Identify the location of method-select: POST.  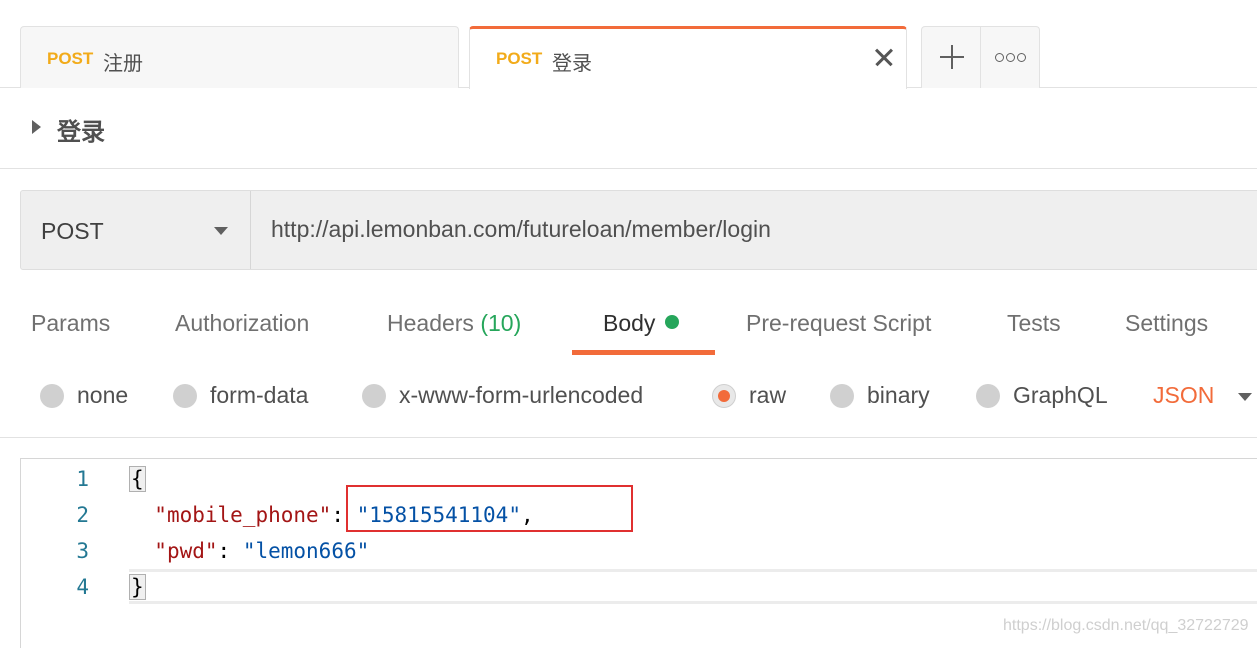
(136, 230).